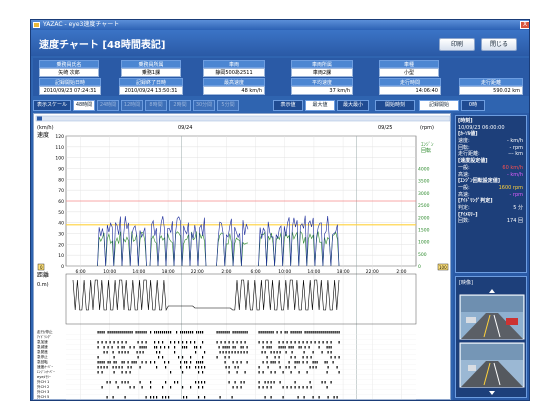 This screenshot has height=420, width=560. What do you see at coordinates (61, 202) in the screenshot?
I see `speed-tick-label: 60` at bounding box center [61, 202].